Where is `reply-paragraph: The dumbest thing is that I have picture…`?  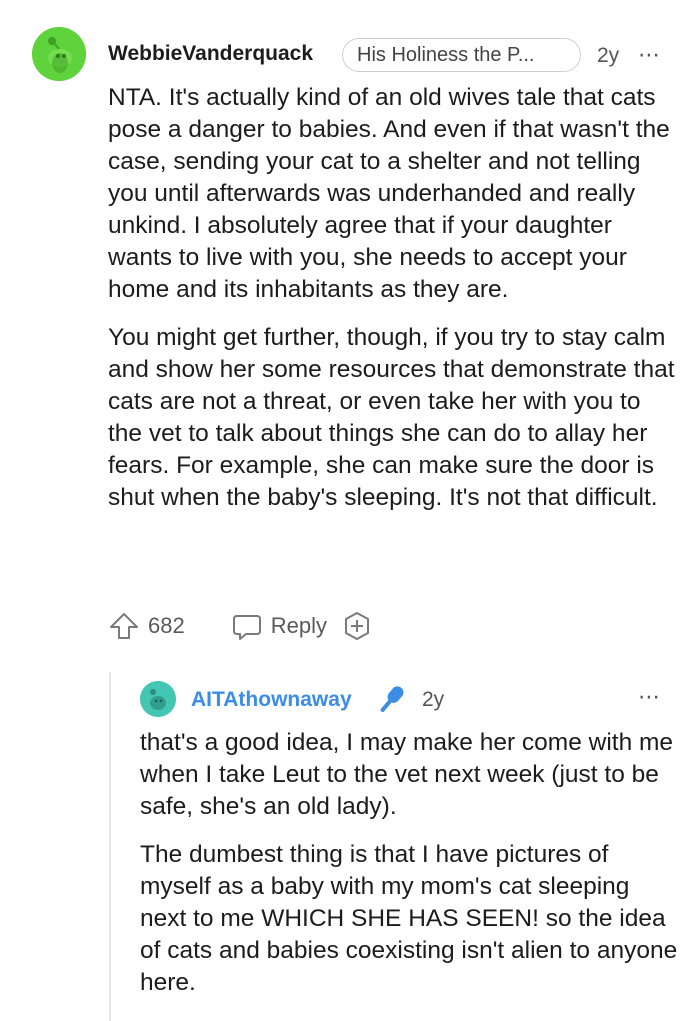 reply-paragraph: The dumbest thing is that I have picture… is located at coordinates (409, 918).